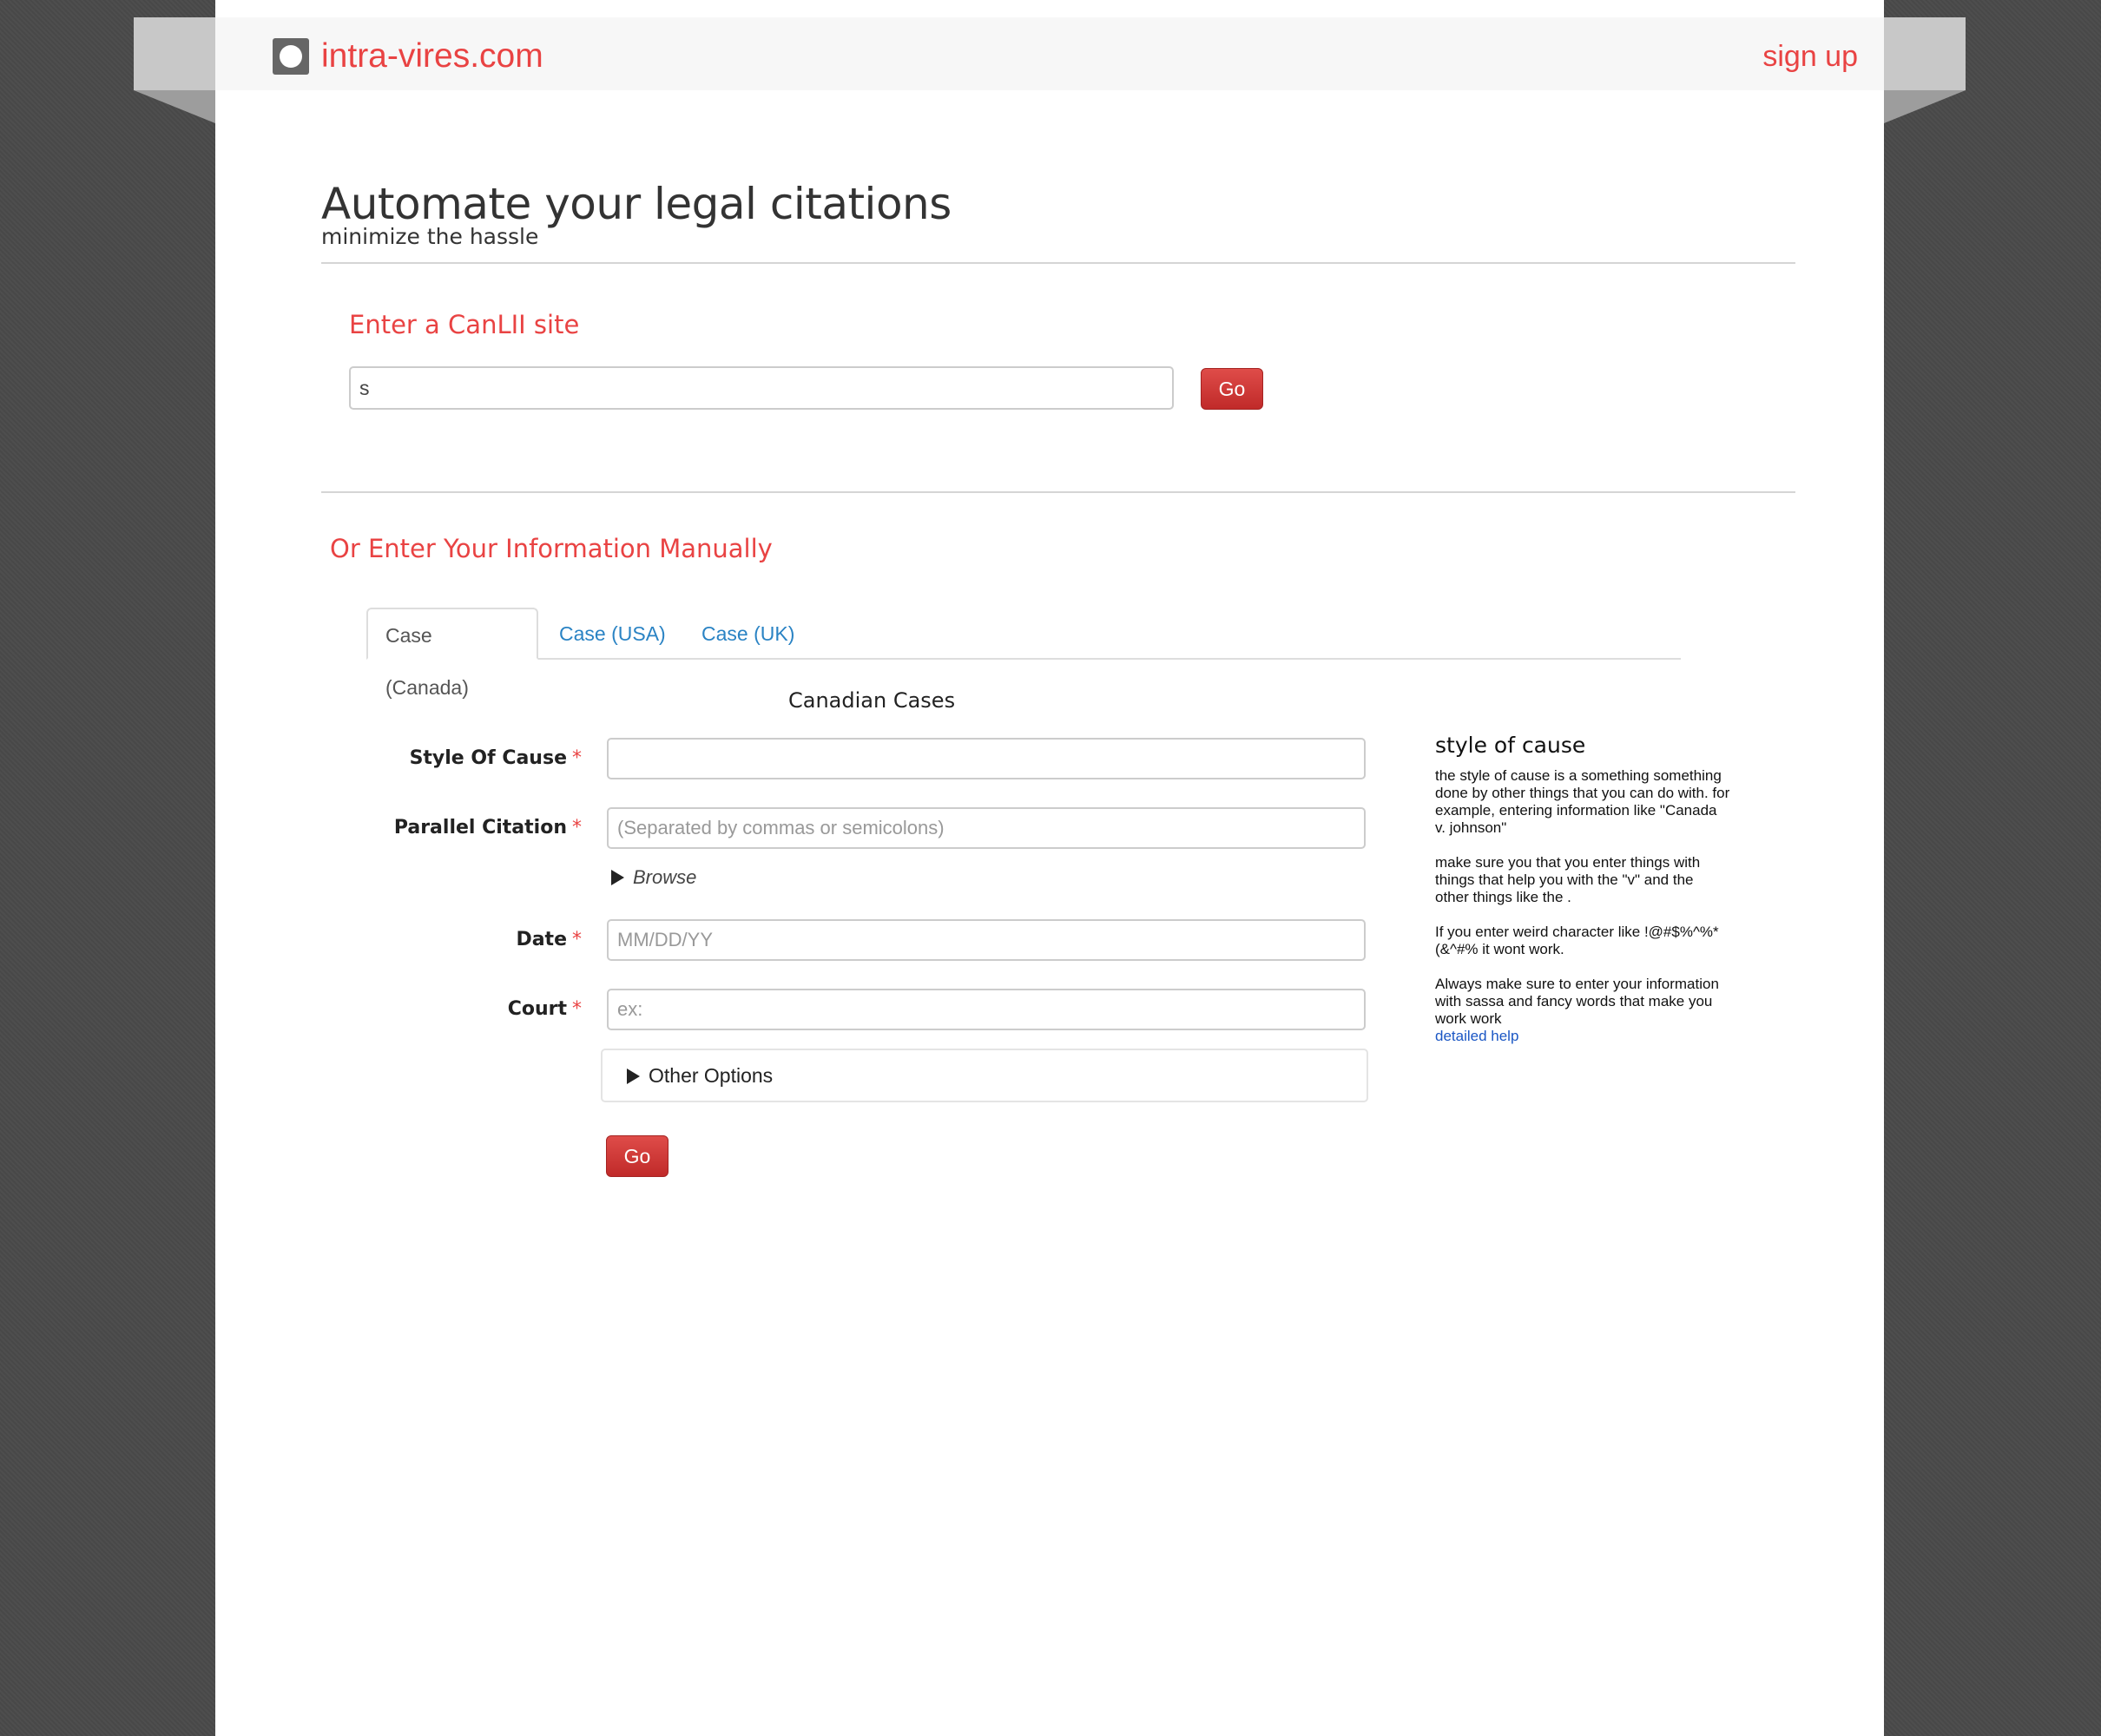 The image size is (2101, 1736). What do you see at coordinates (541, 939) in the screenshot?
I see `date-label-text: Date` at bounding box center [541, 939].